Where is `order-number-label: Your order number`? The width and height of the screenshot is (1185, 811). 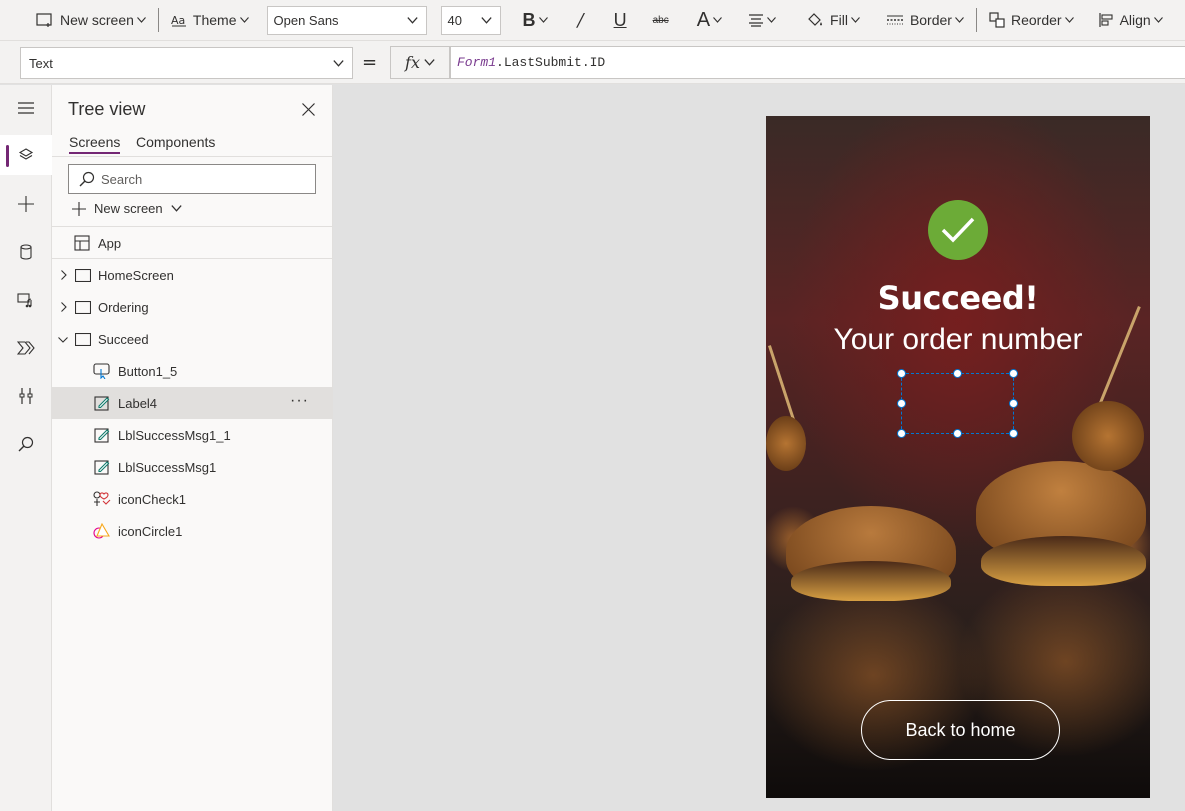 order-number-label: Your order number is located at coordinates (958, 340).